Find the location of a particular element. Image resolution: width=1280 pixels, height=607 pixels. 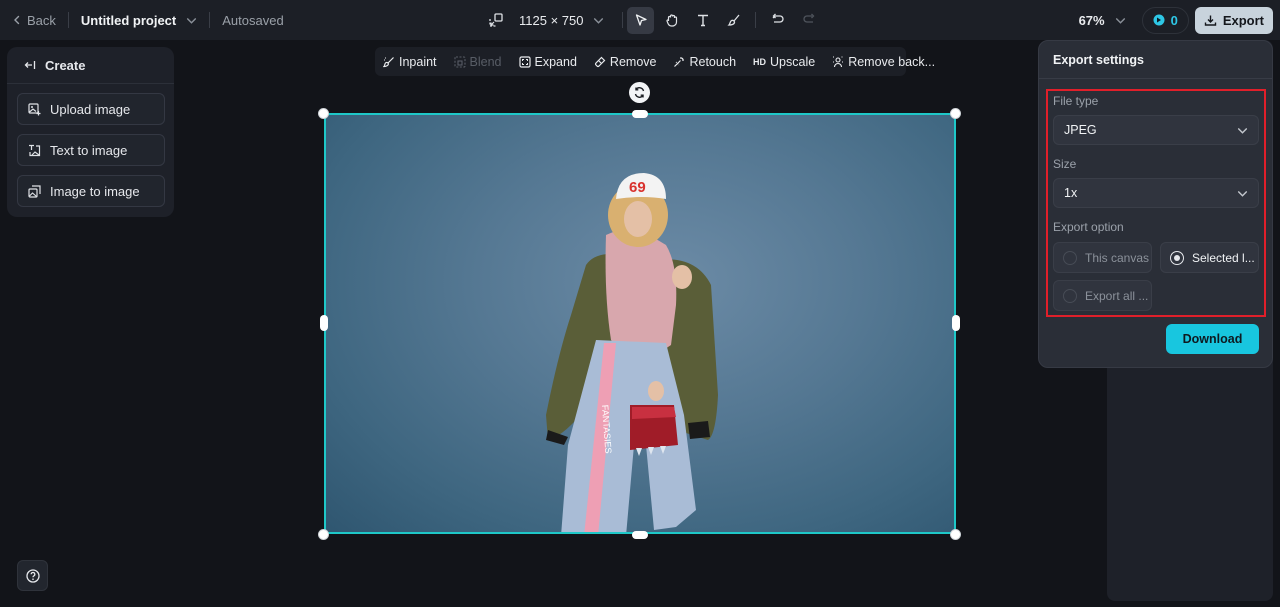

remove-background-icon is located at coordinates (838, 61).